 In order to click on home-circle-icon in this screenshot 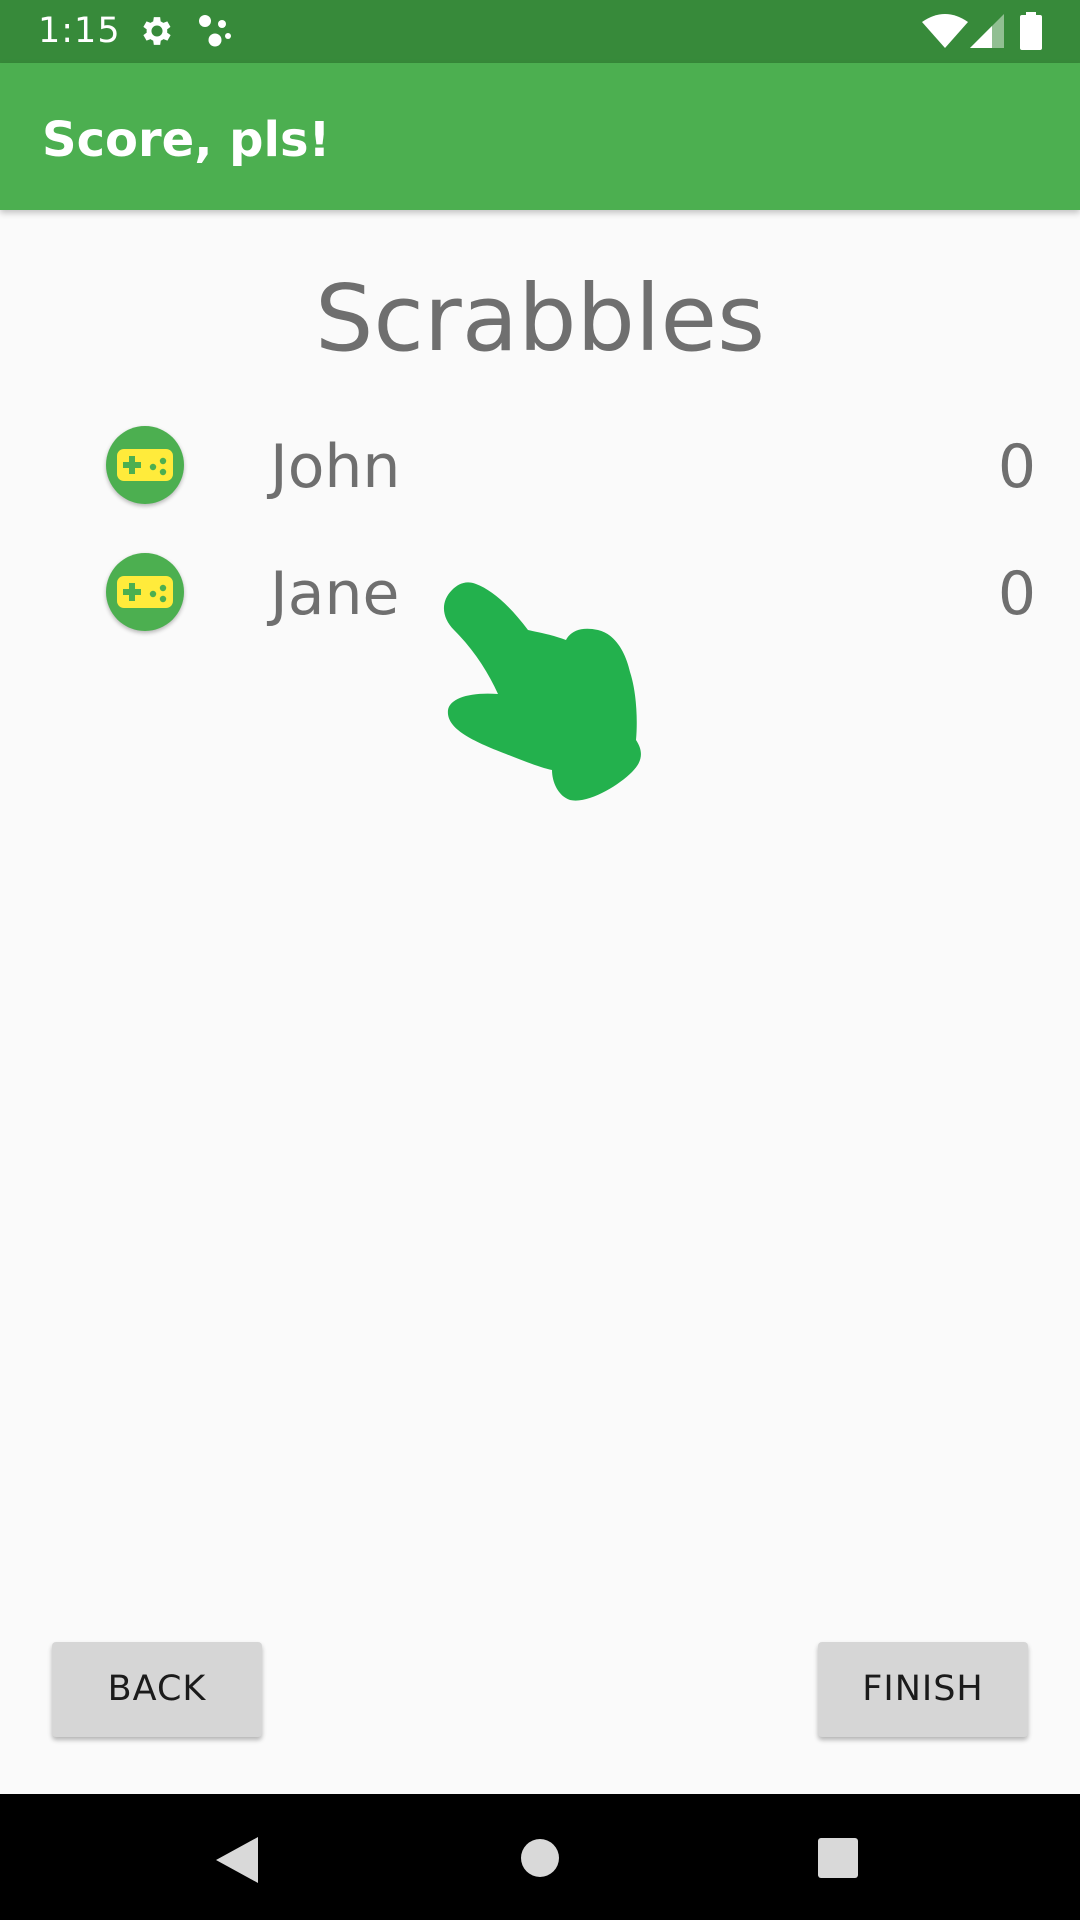, I will do `click(540, 1858)`.